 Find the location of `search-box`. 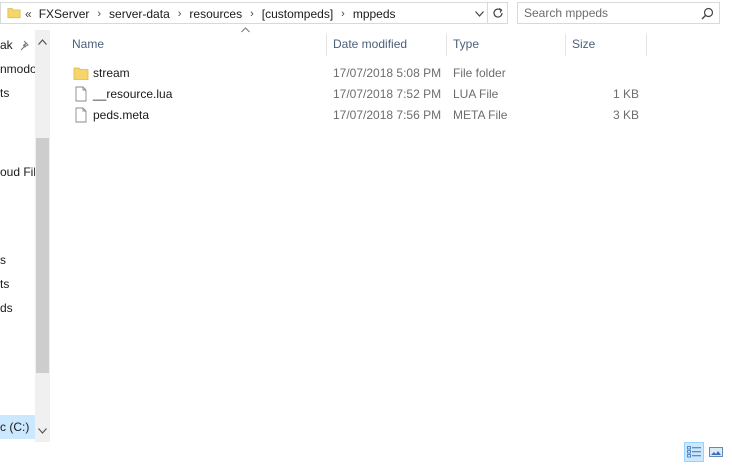

search-box is located at coordinates (618, 13).